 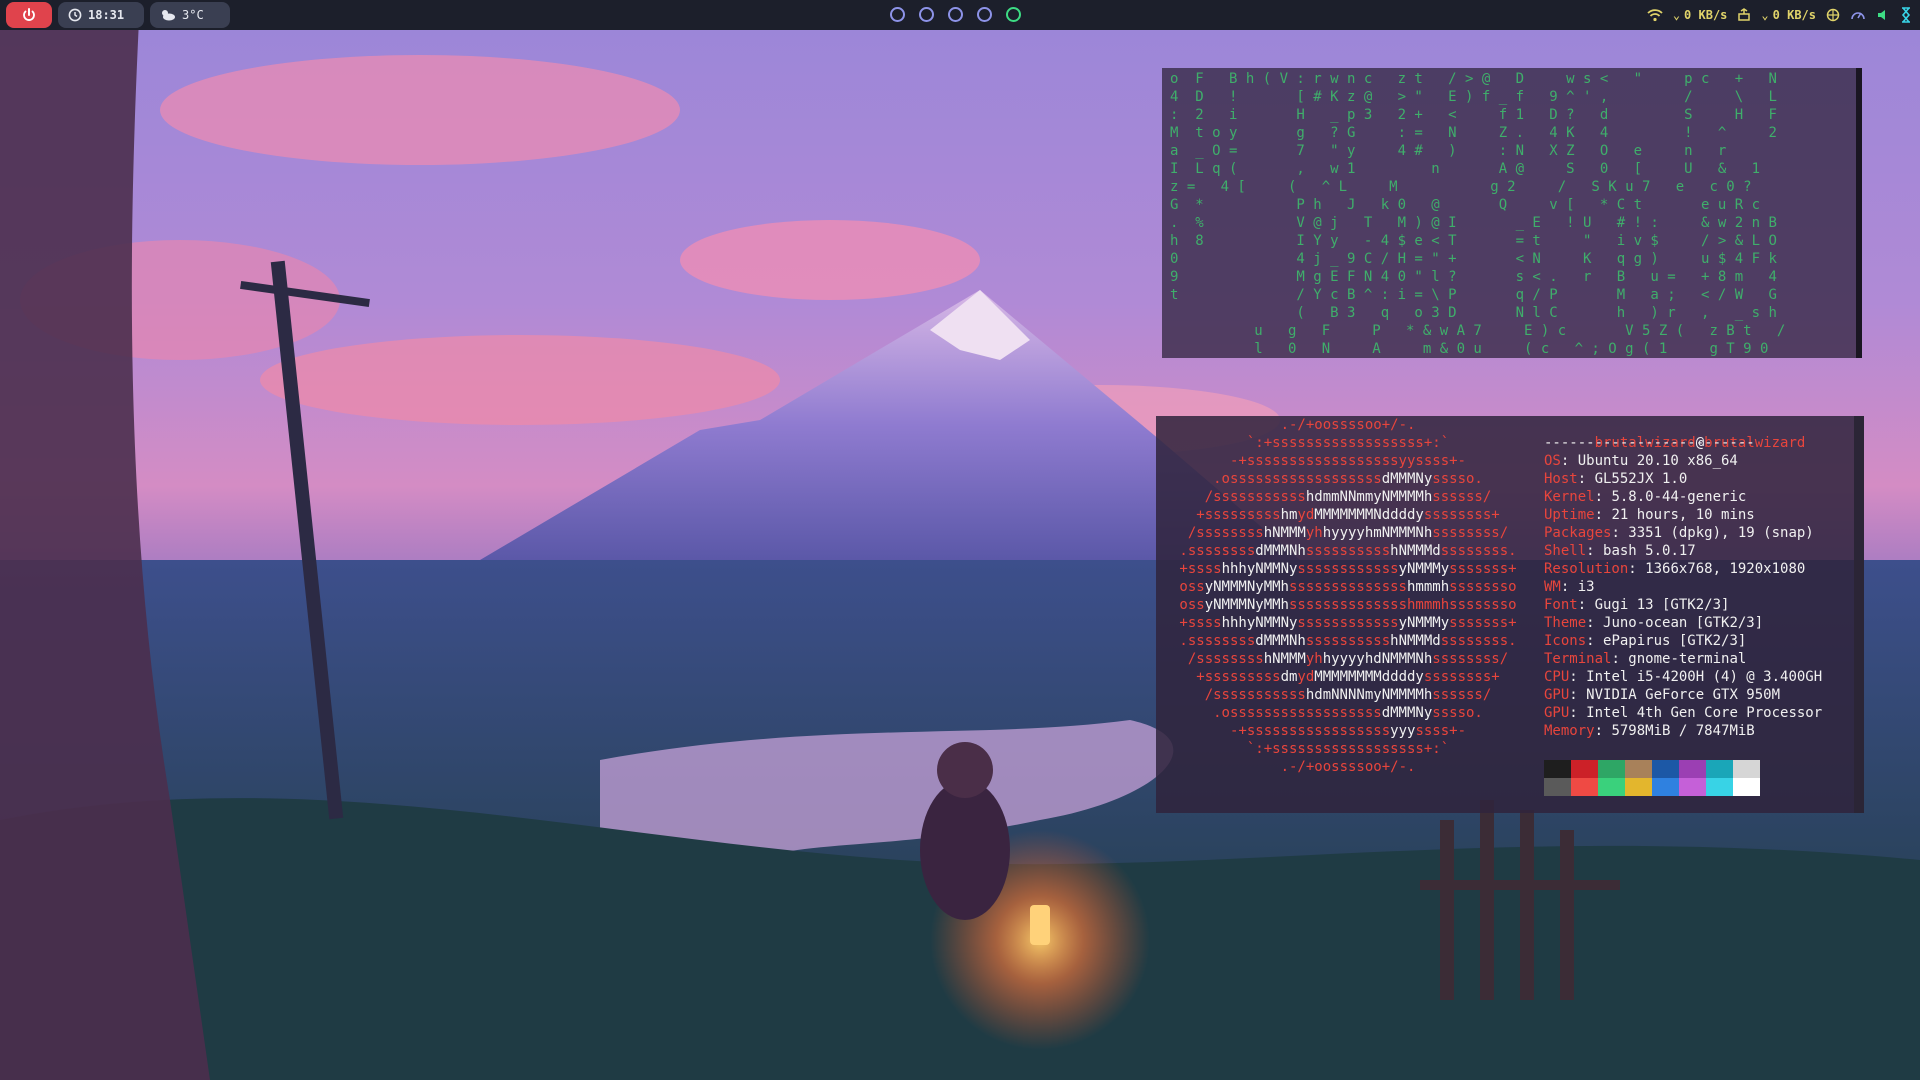 What do you see at coordinates (1377, 533) in the screenshot?
I see `logo-segment: hyyyyhmNMMMNh` at bounding box center [1377, 533].